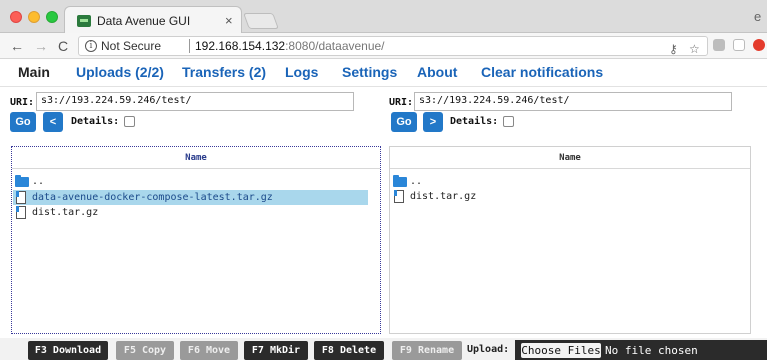  I want to click on left-go-button: Go, so click(23, 122).